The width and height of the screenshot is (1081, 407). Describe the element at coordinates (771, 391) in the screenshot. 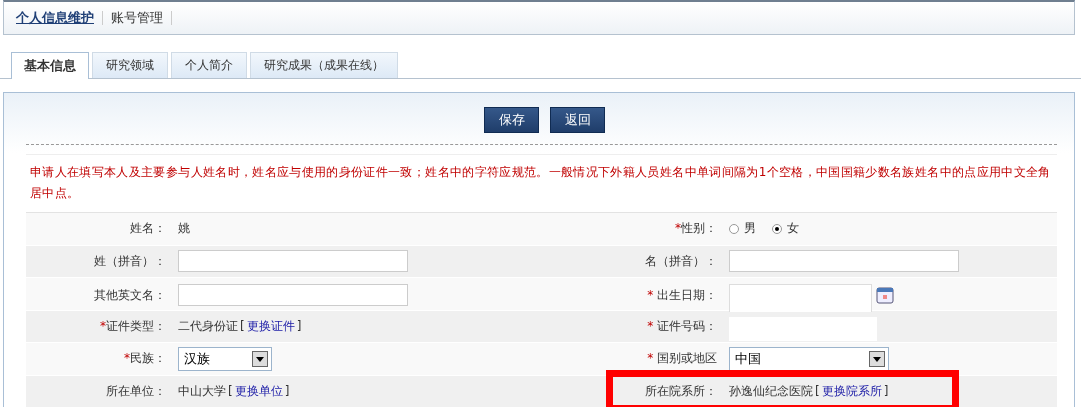

I see `field-value: 孙逸仙纪念医院` at that location.